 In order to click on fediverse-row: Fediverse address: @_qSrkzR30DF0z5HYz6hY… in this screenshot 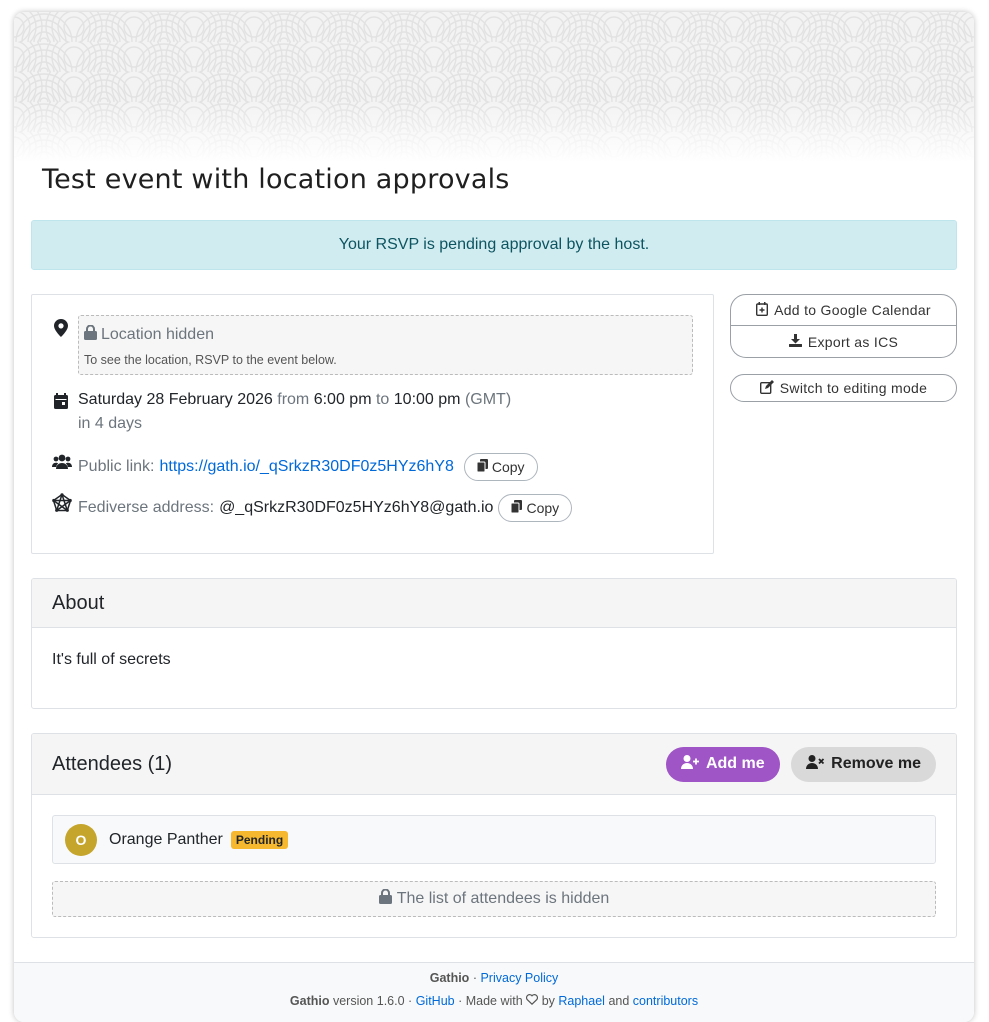, I will do `click(325, 508)`.